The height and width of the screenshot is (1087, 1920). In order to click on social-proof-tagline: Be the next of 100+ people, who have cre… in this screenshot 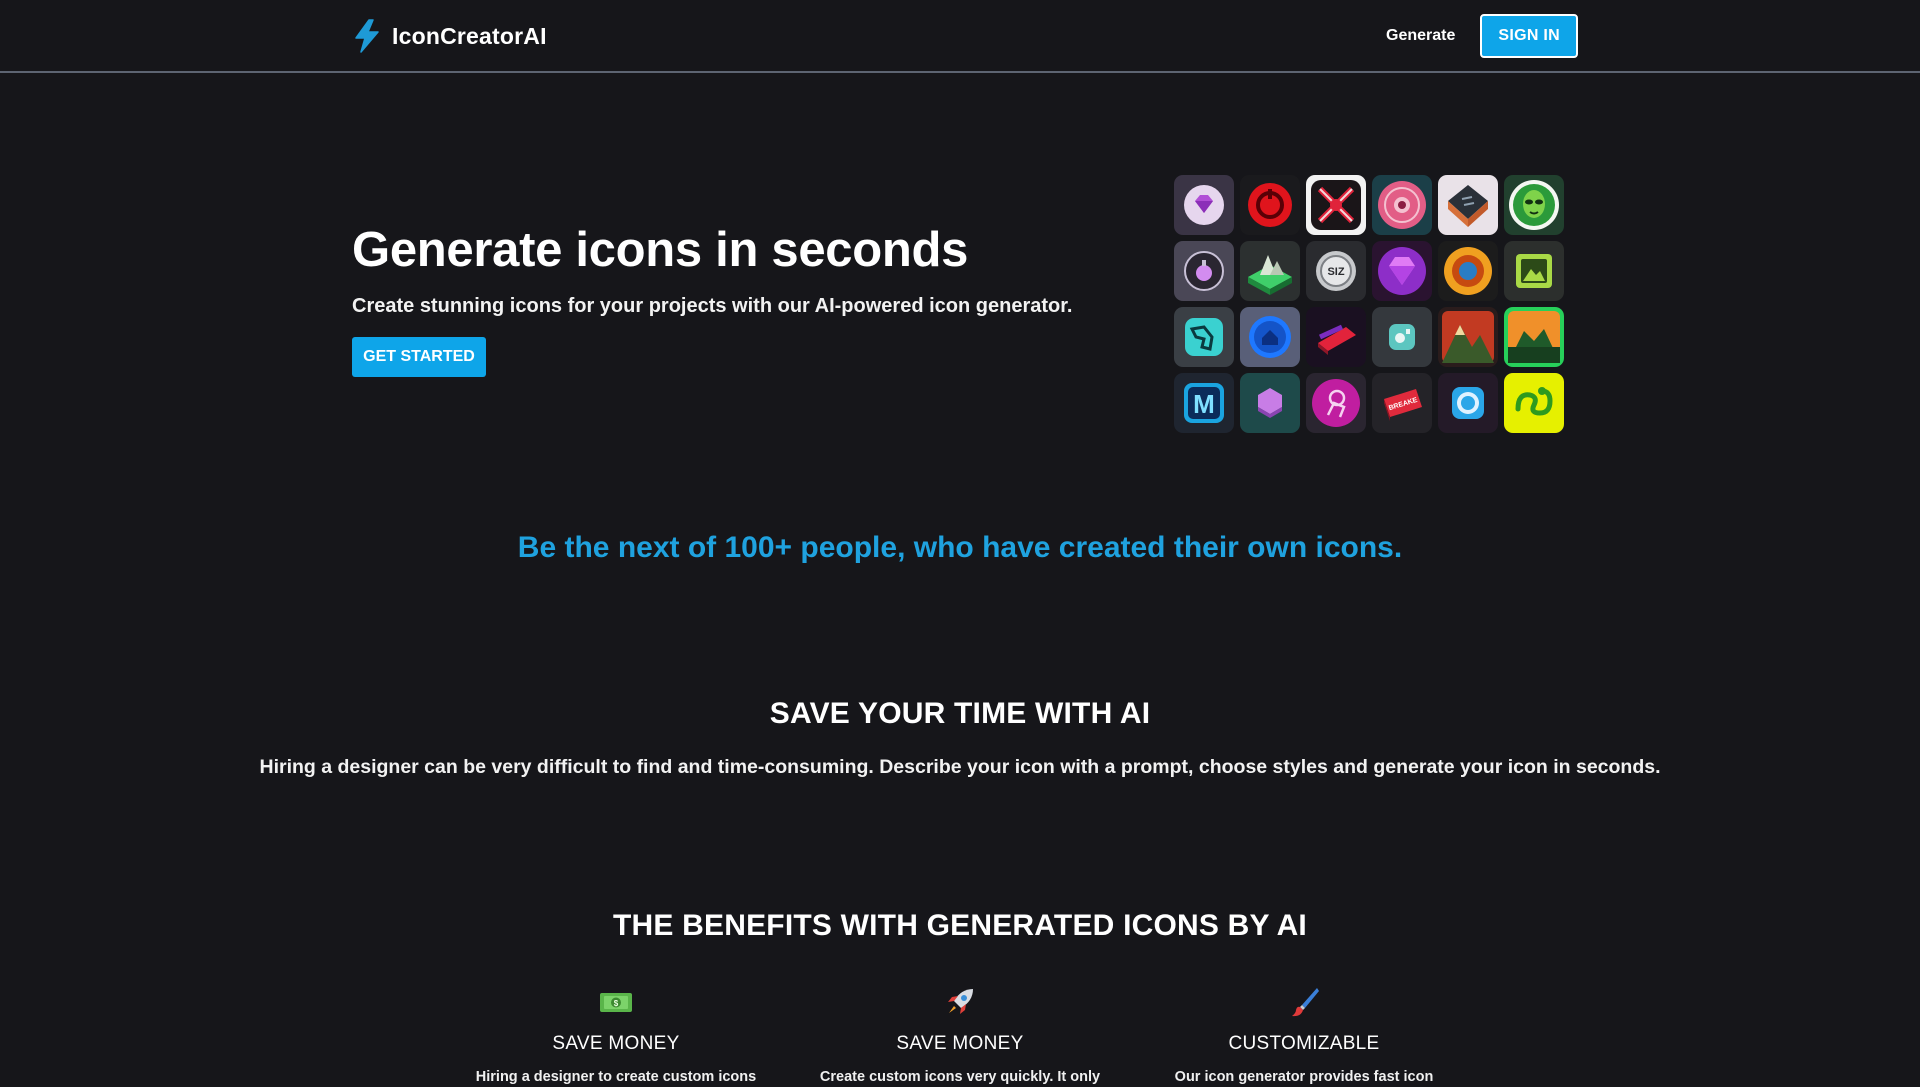, I will do `click(960, 547)`.